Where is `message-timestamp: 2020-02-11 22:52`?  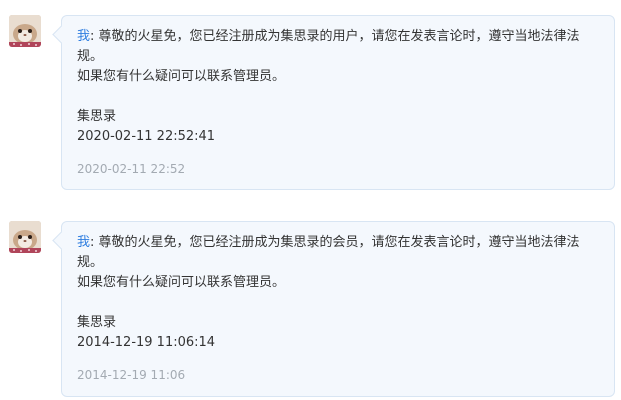 message-timestamp: 2020-02-11 22:52 is located at coordinates (131, 169).